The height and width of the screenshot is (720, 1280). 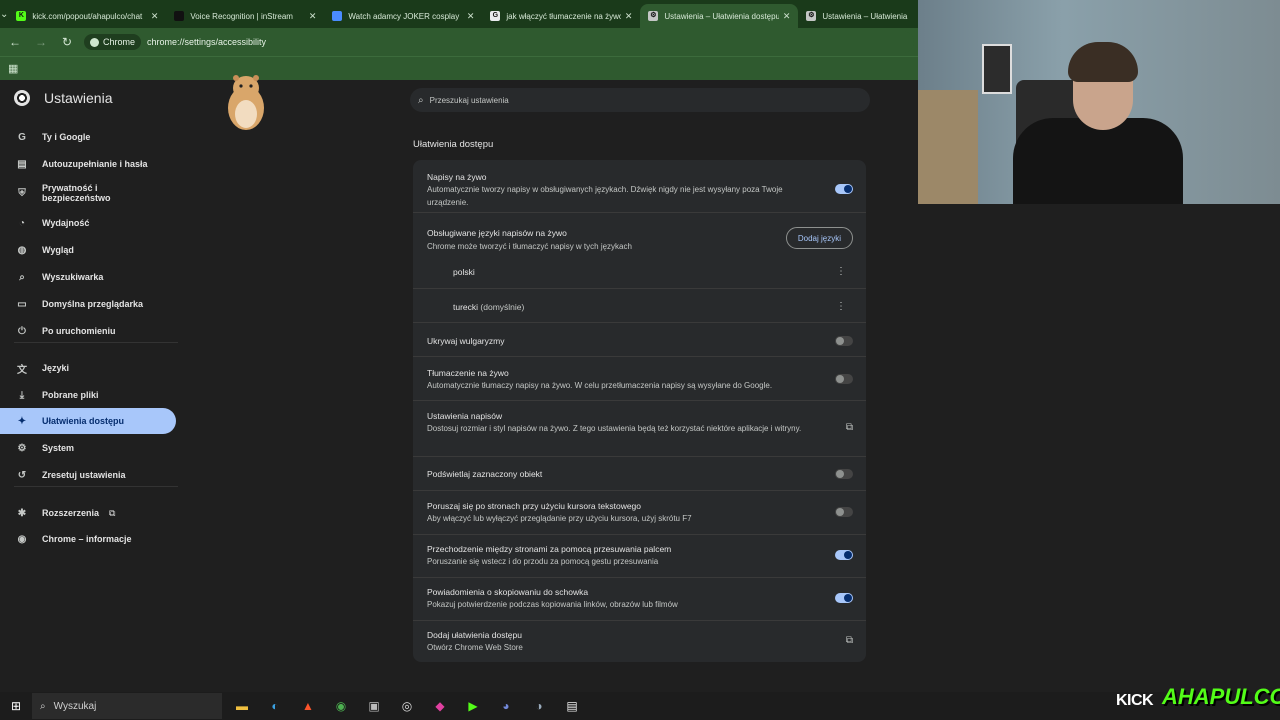 What do you see at coordinates (819, 238) in the screenshot?
I see `add-languages-button: Dodaj języki` at bounding box center [819, 238].